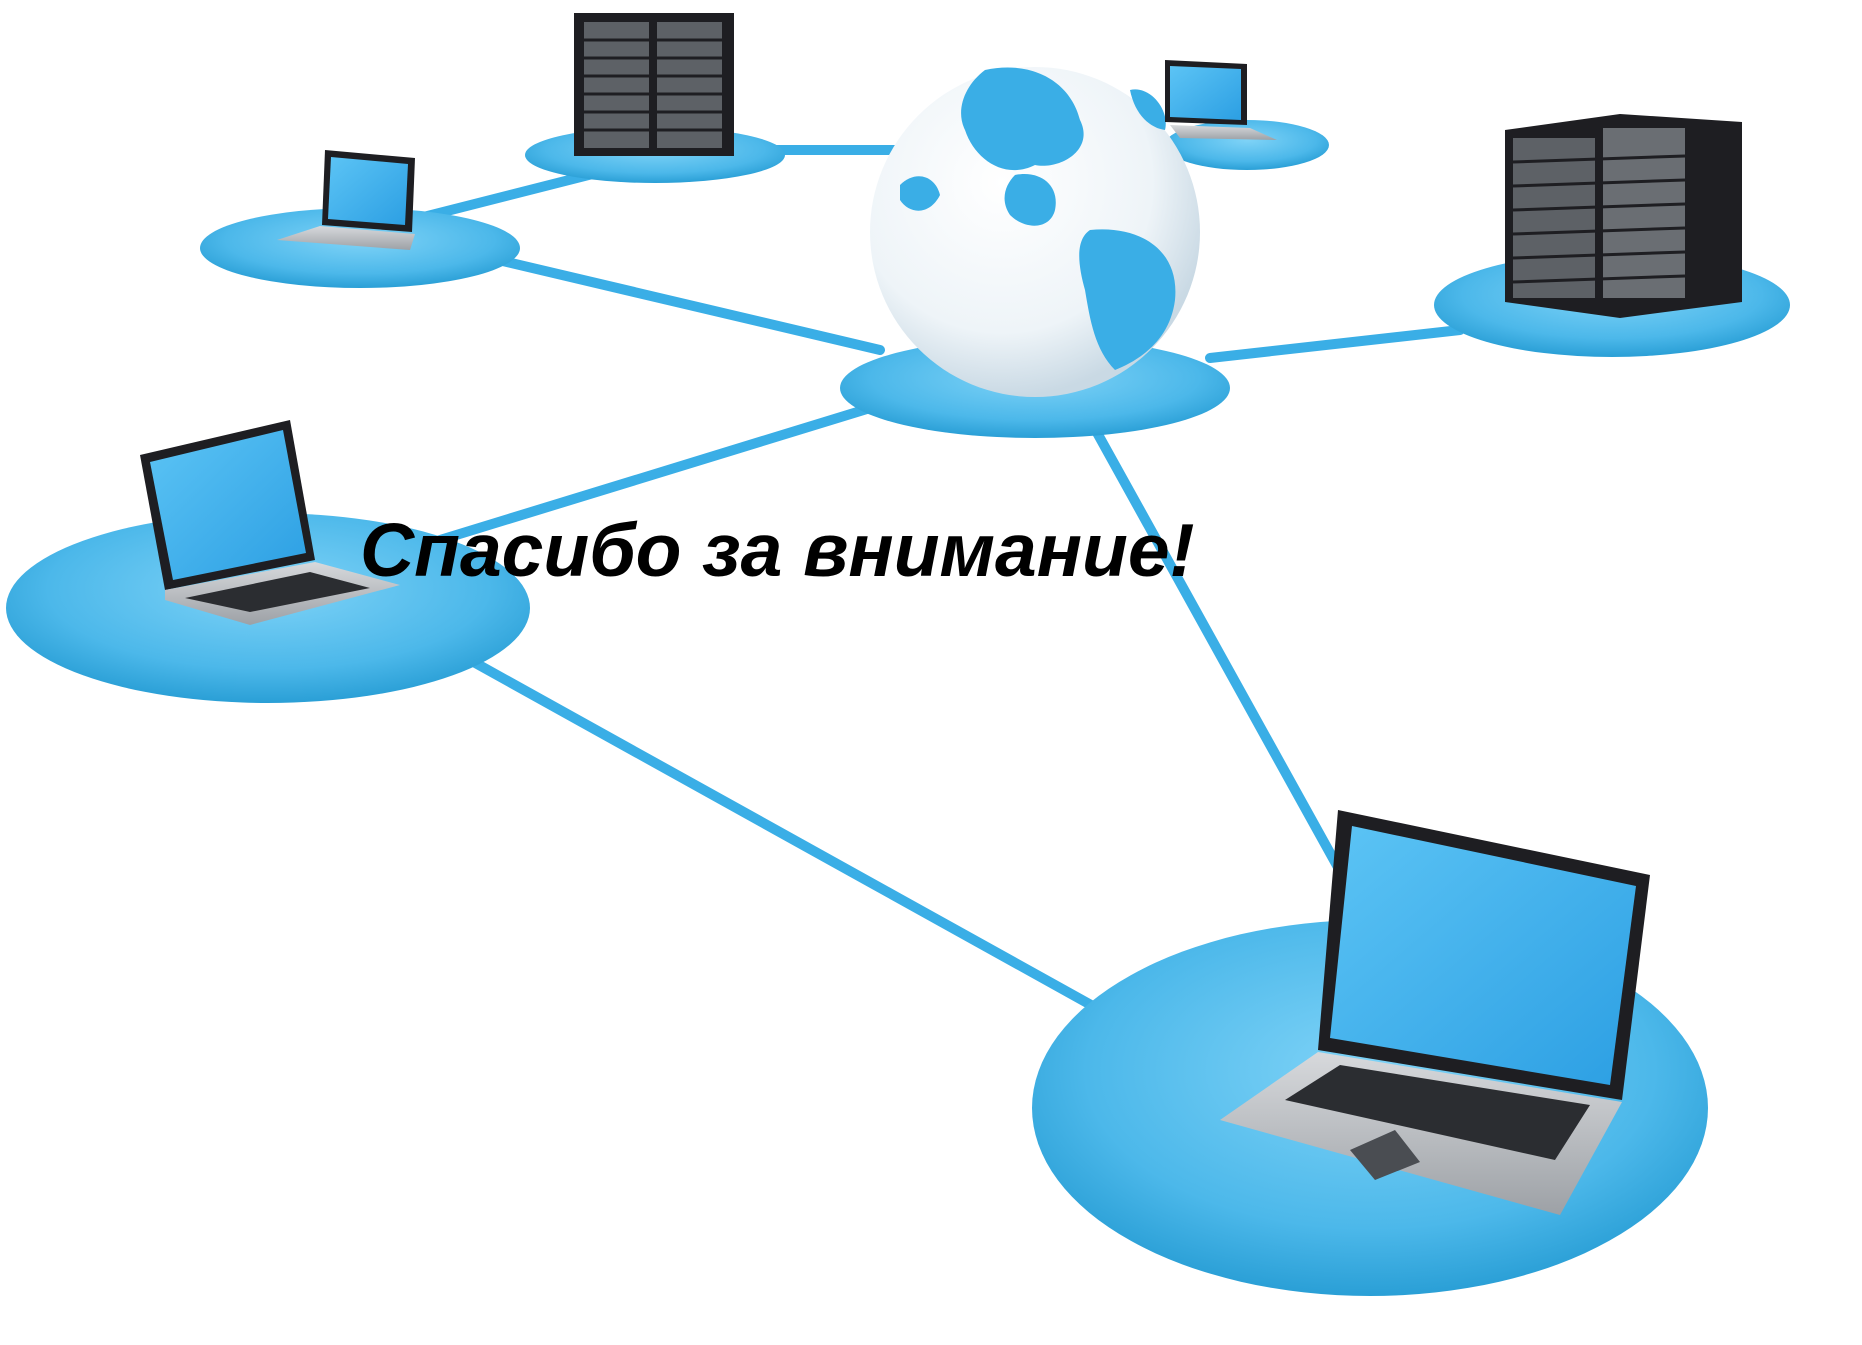  What do you see at coordinates (777, 550) in the screenshot?
I see `slide-title: Спасибо за внимание!` at bounding box center [777, 550].